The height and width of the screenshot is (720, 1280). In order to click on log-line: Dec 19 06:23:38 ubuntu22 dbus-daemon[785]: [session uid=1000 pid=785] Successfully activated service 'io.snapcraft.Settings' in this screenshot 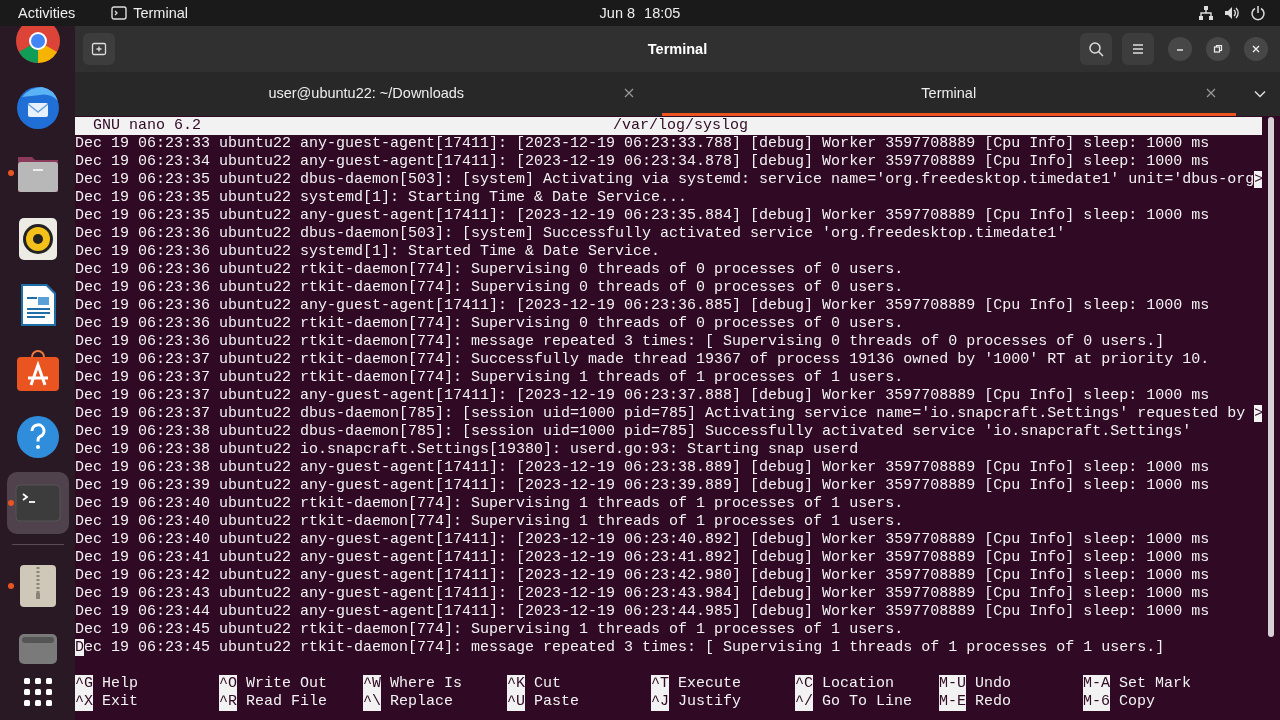, I will do `click(633, 432)`.